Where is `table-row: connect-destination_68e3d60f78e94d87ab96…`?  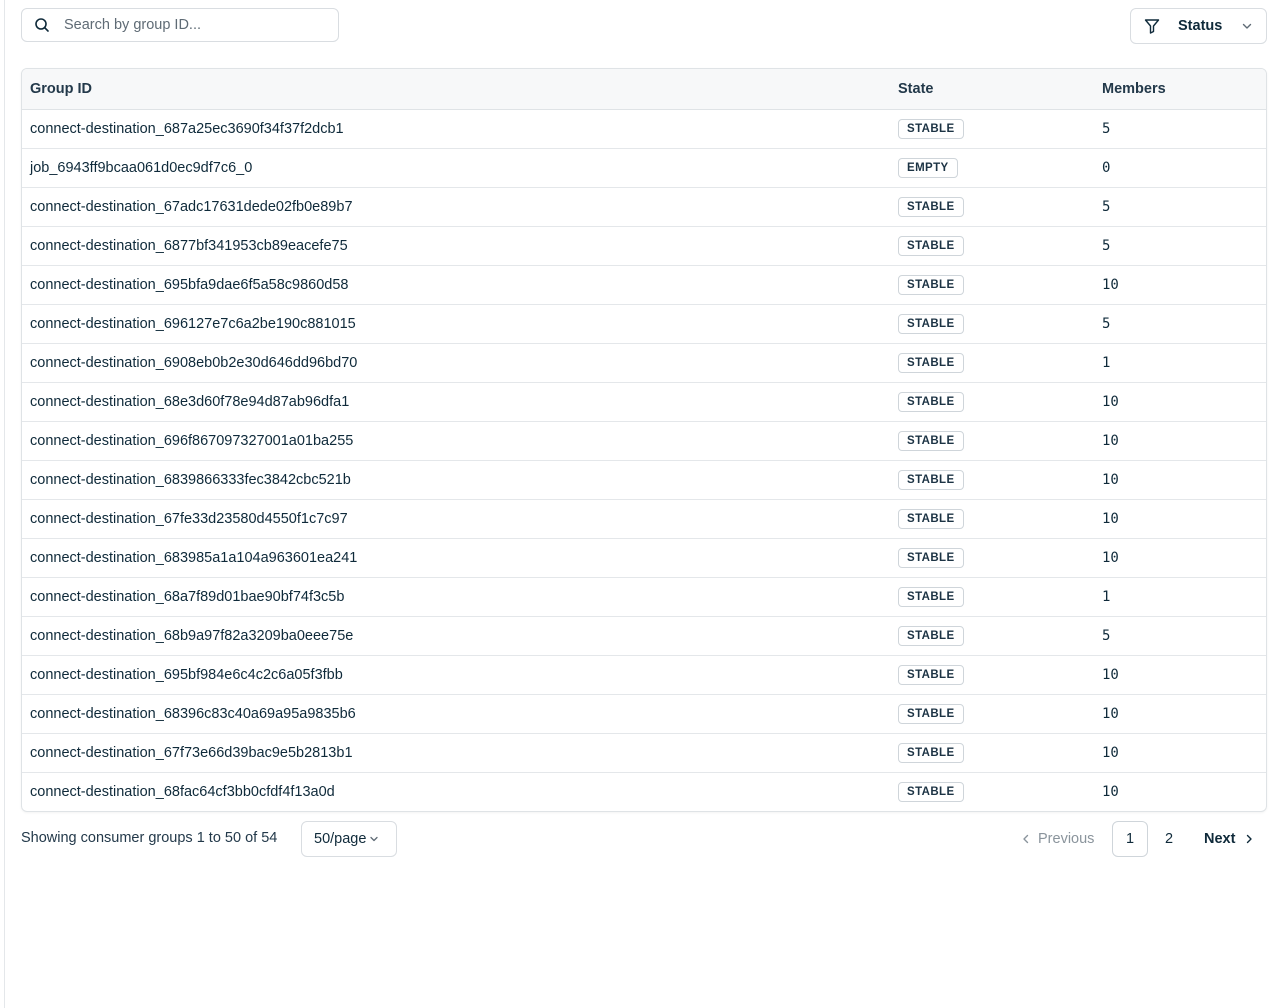
table-row: connect-destination_68e3d60f78e94d87ab96… is located at coordinates (644, 401).